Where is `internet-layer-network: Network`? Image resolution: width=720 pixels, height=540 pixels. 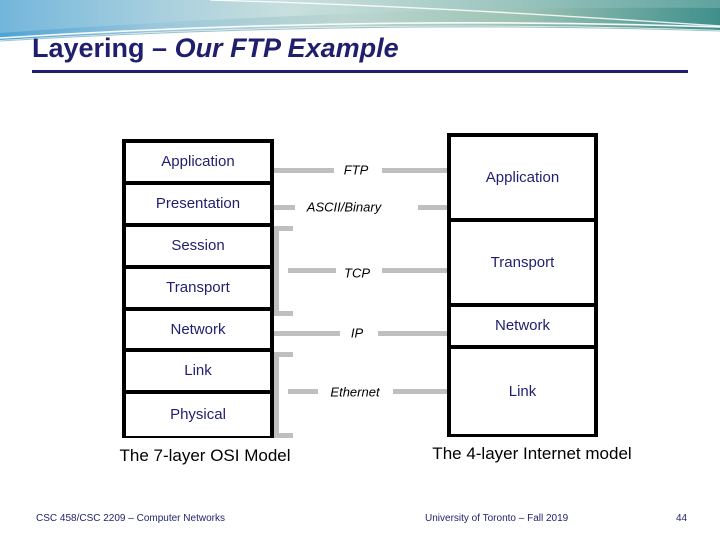
internet-layer-network: Network is located at coordinates (522, 328).